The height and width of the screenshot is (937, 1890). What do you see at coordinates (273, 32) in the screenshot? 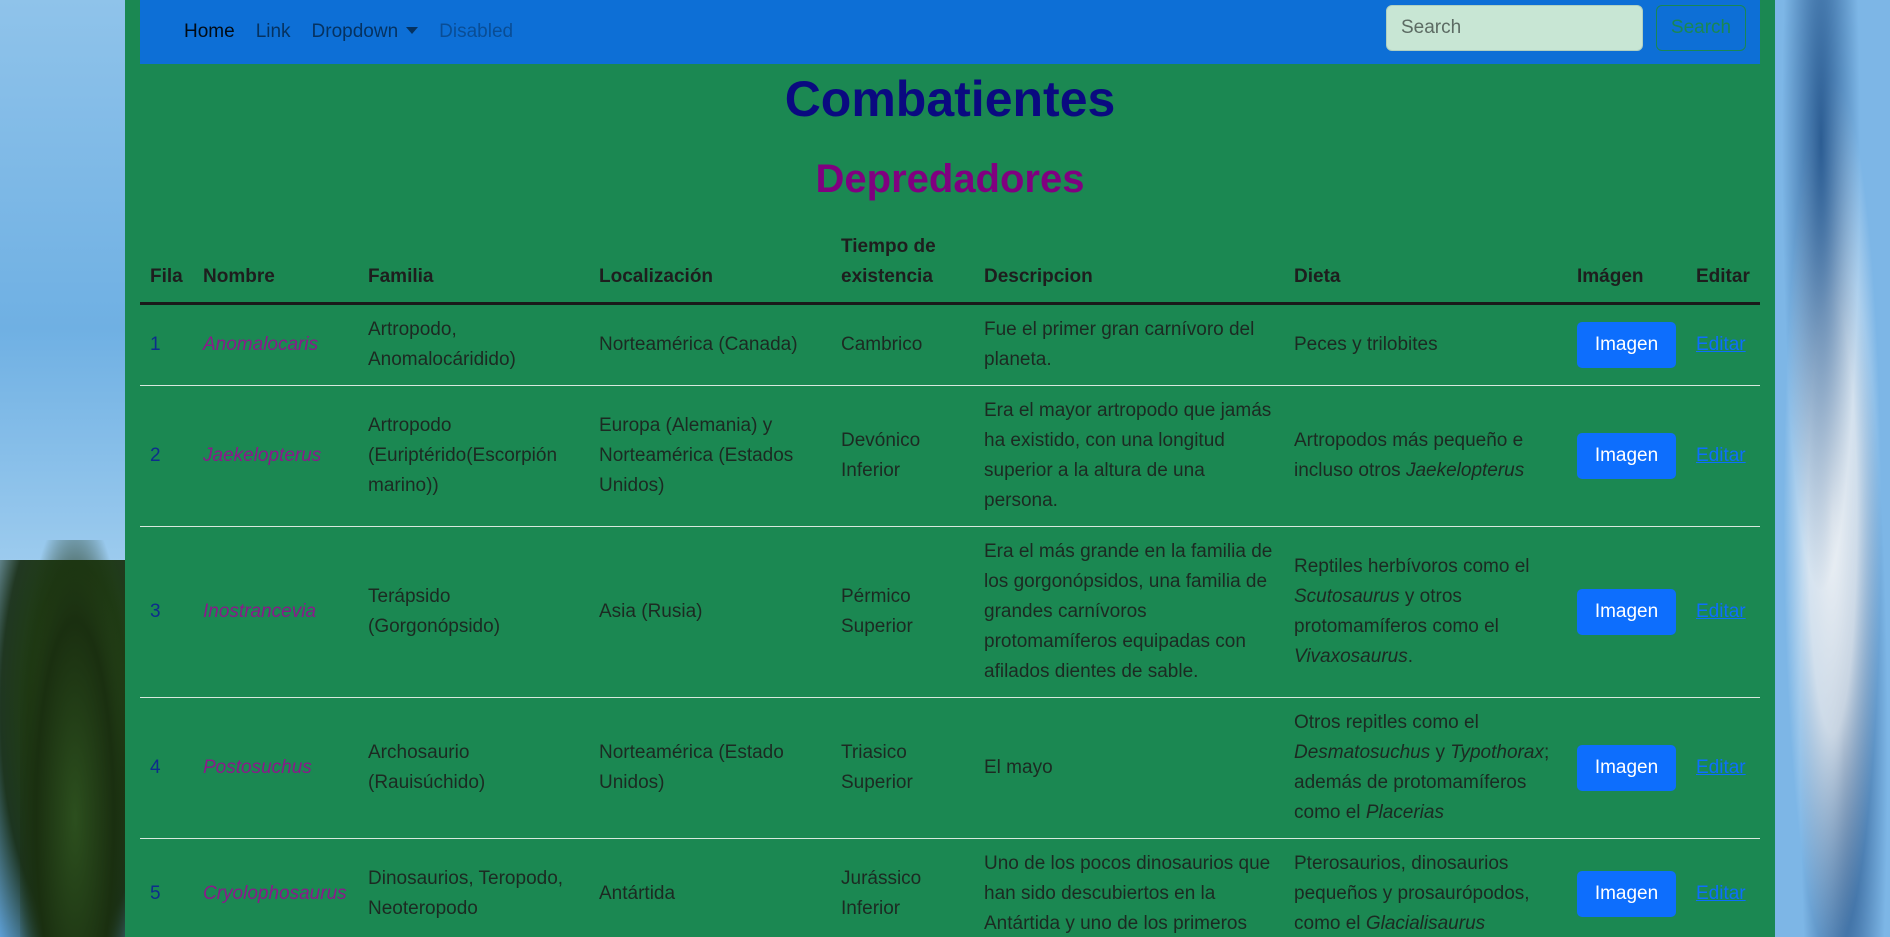
I see `nav-link-link: Link` at bounding box center [273, 32].